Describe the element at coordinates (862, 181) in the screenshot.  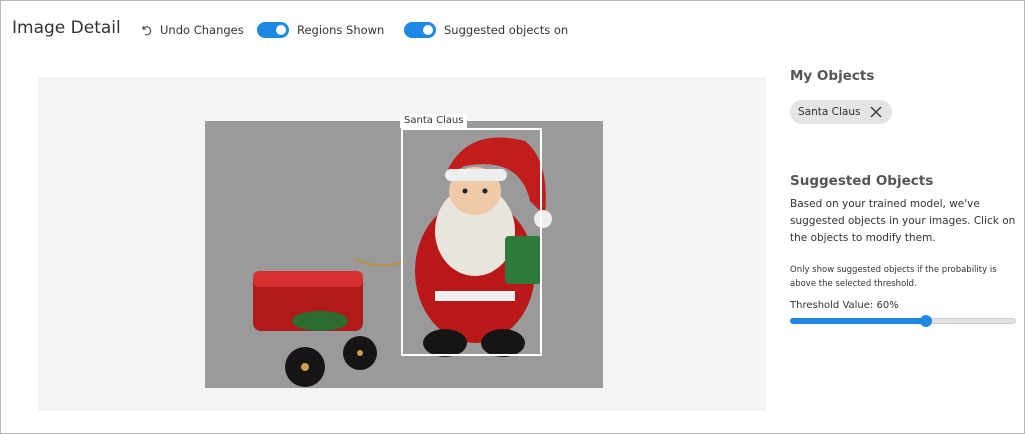
I see `suggested-objects-title: Suggested Objects` at that location.